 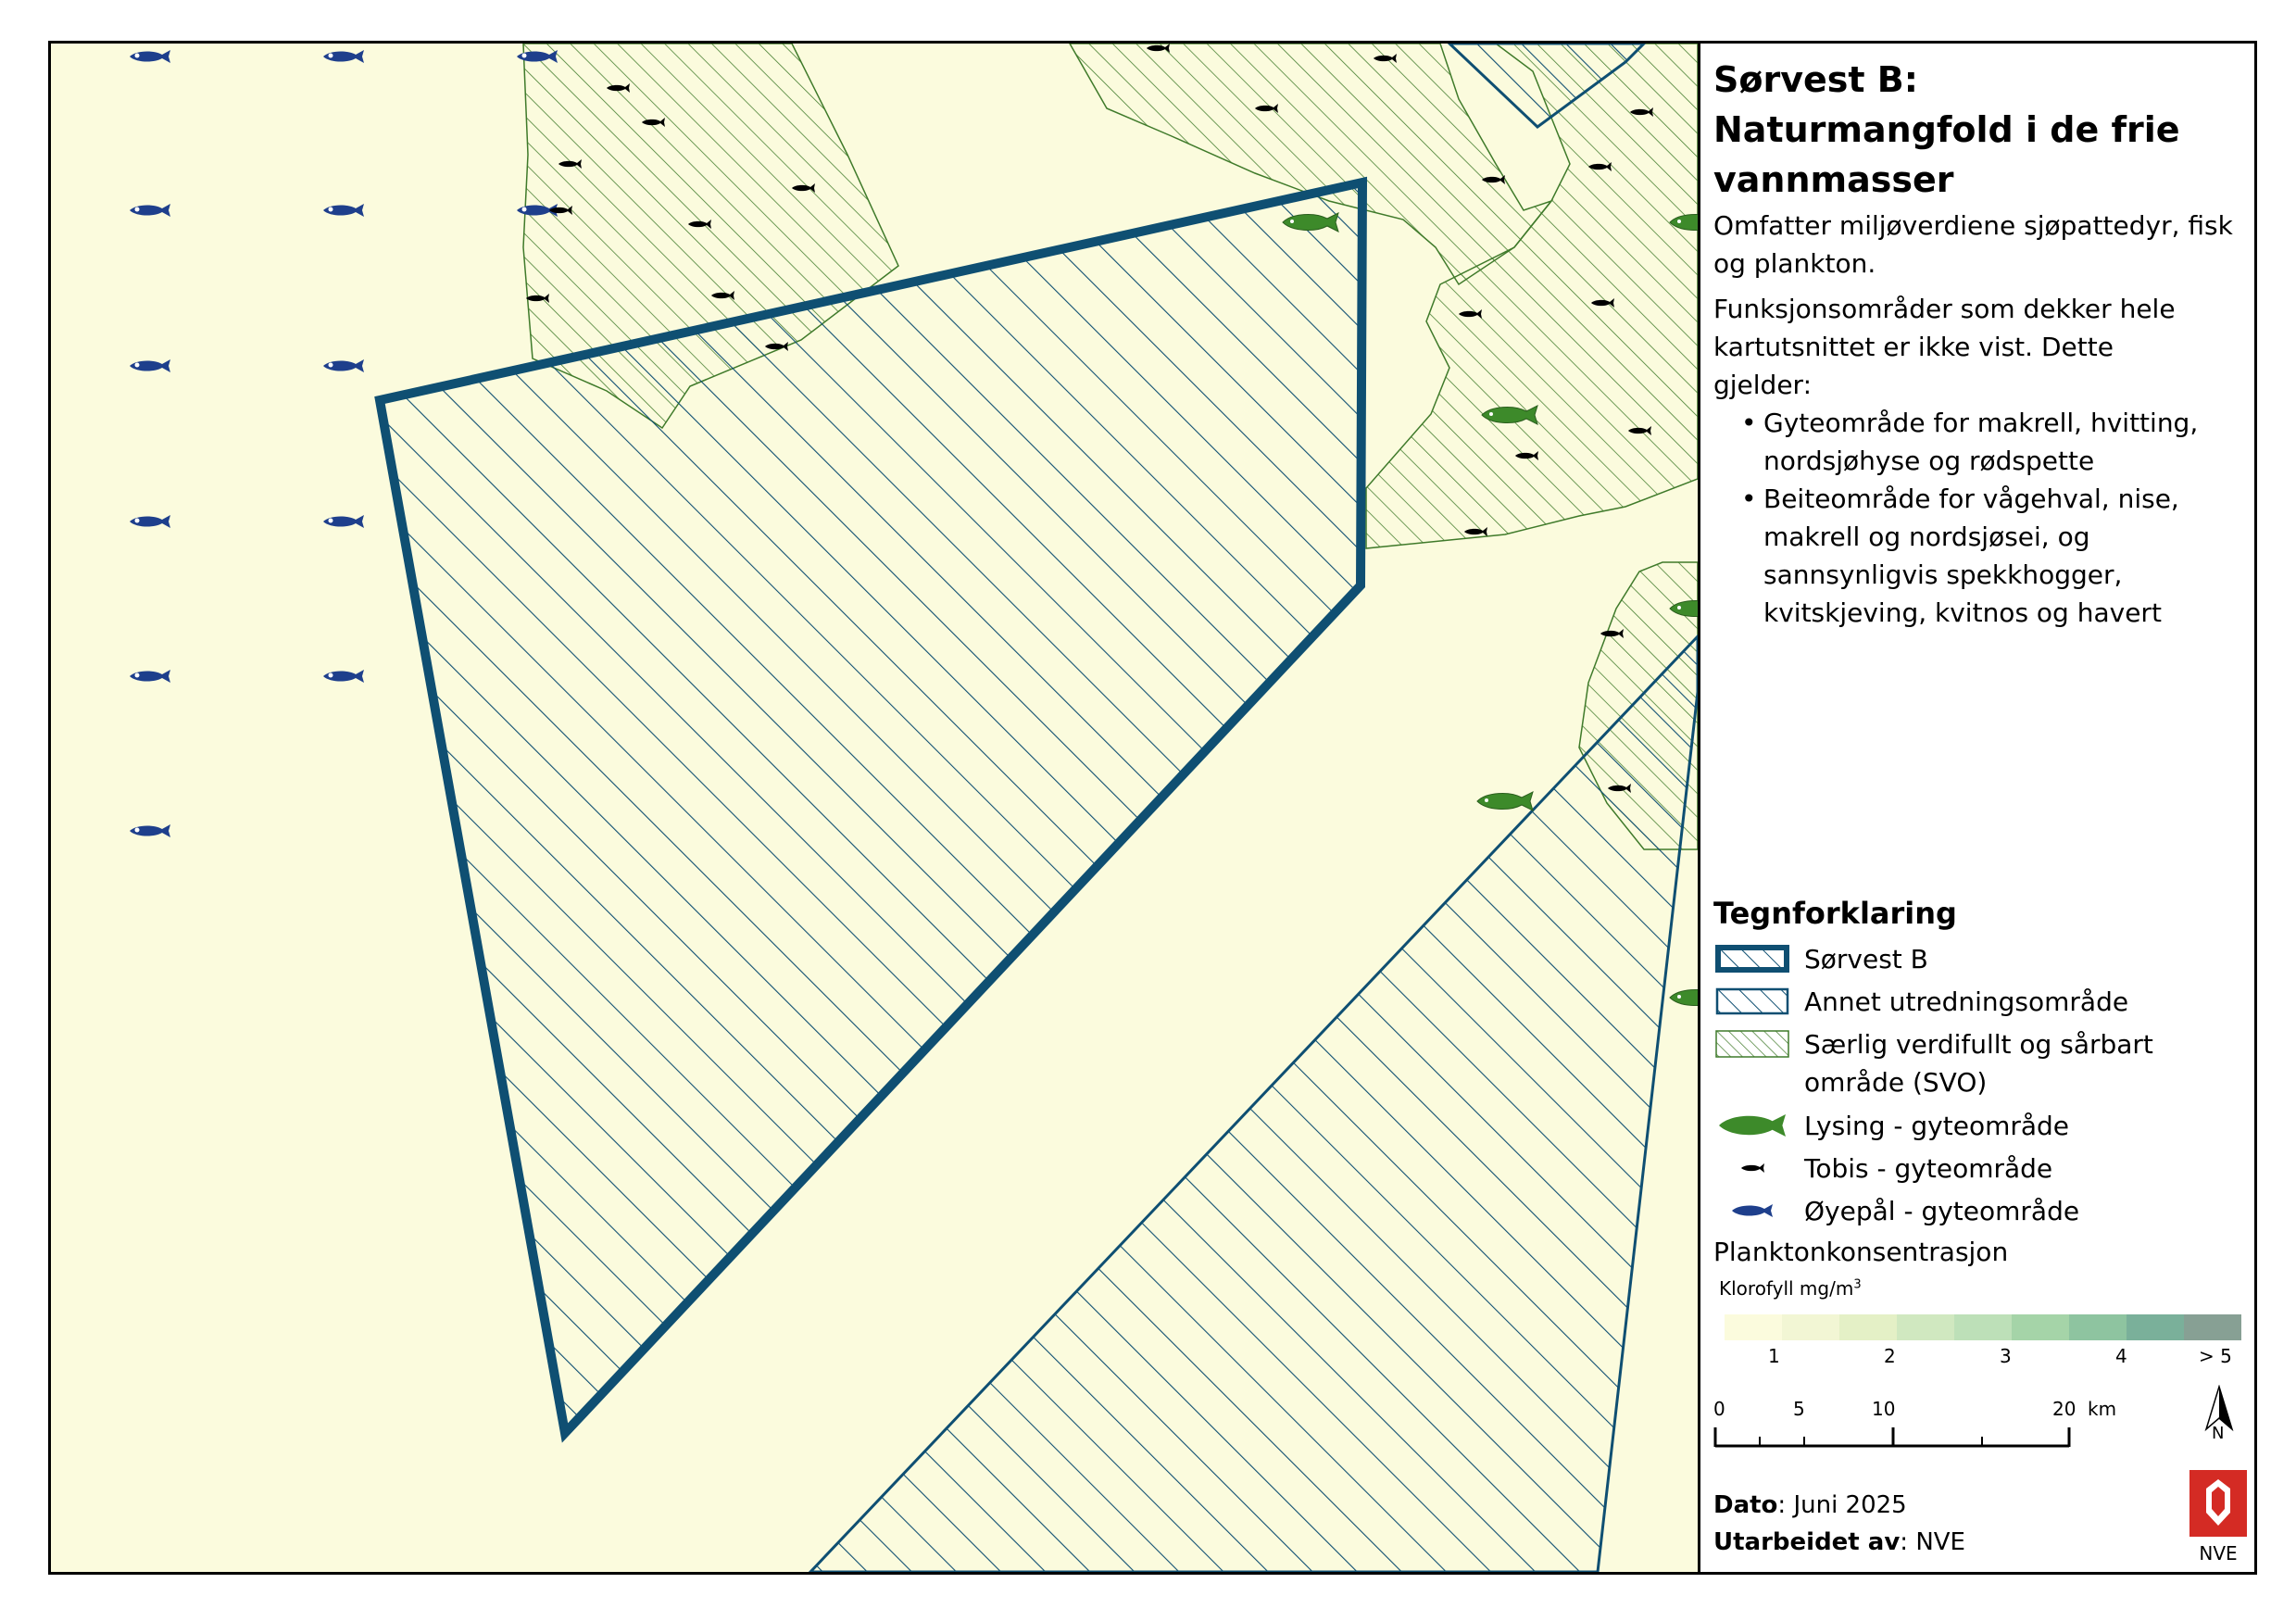 What do you see at coordinates (2219, 1415) in the screenshot?
I see `north-arrow: N` at bounding box center [2219, 1415].